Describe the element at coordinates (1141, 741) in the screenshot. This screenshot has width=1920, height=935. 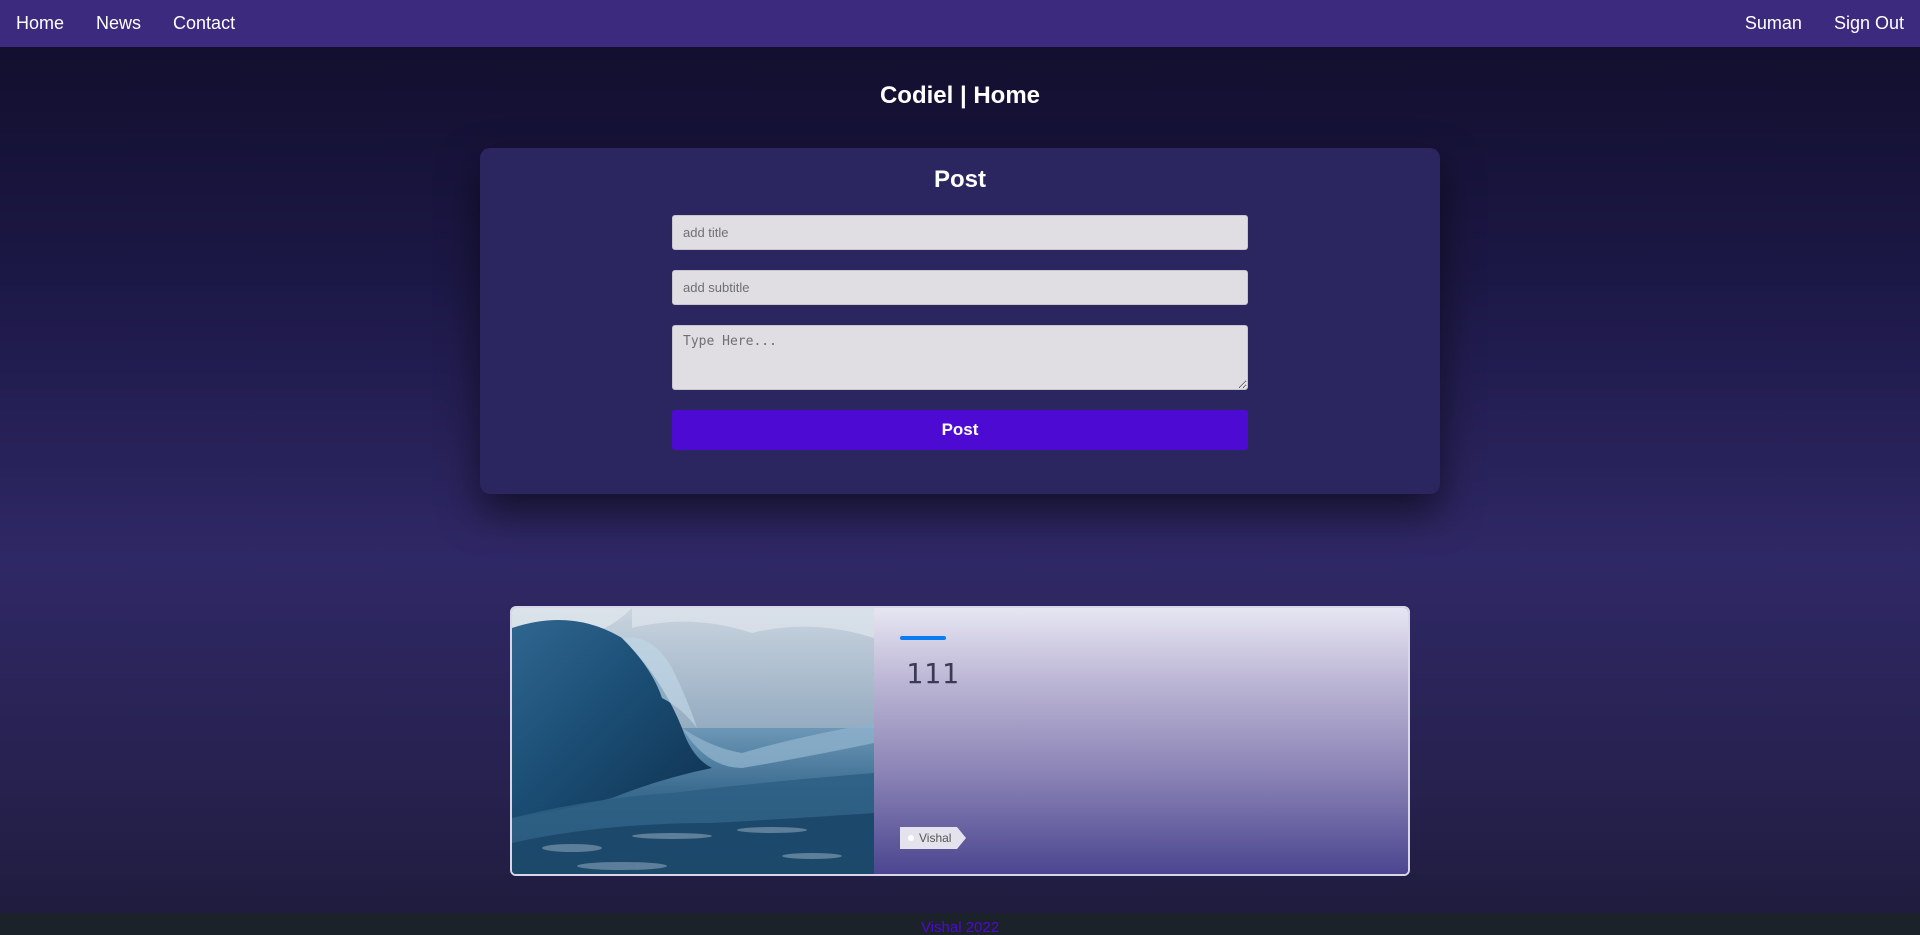
I see `blog-post-body: 111 Vishal` at that location.